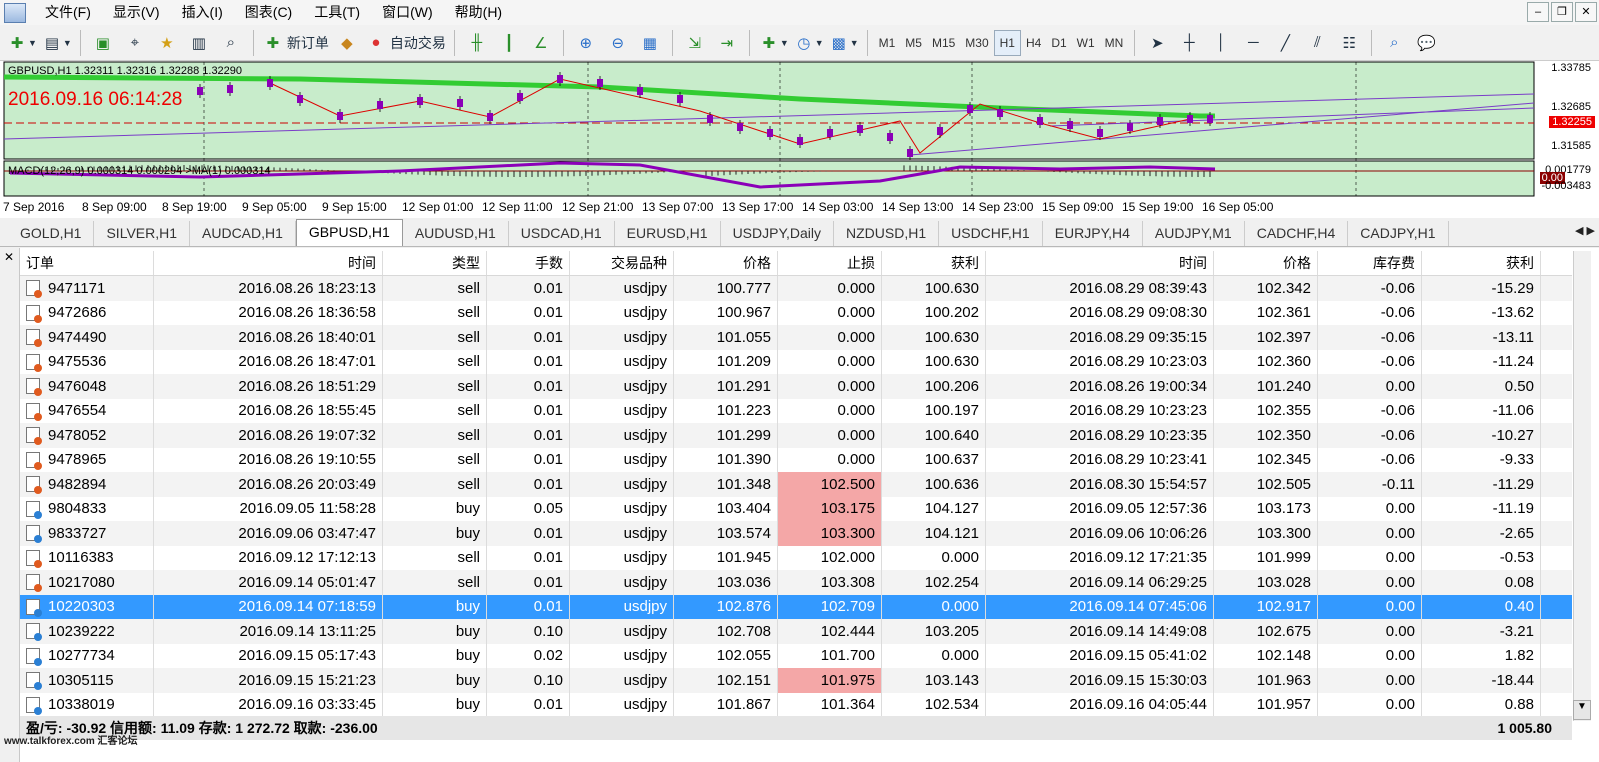 The image size is (1599, 762). What do you see at coordinates (456, 233) in the screenshot?
I see `chart-tab: AUDUSD,H1` at bounding box center [456, 233].